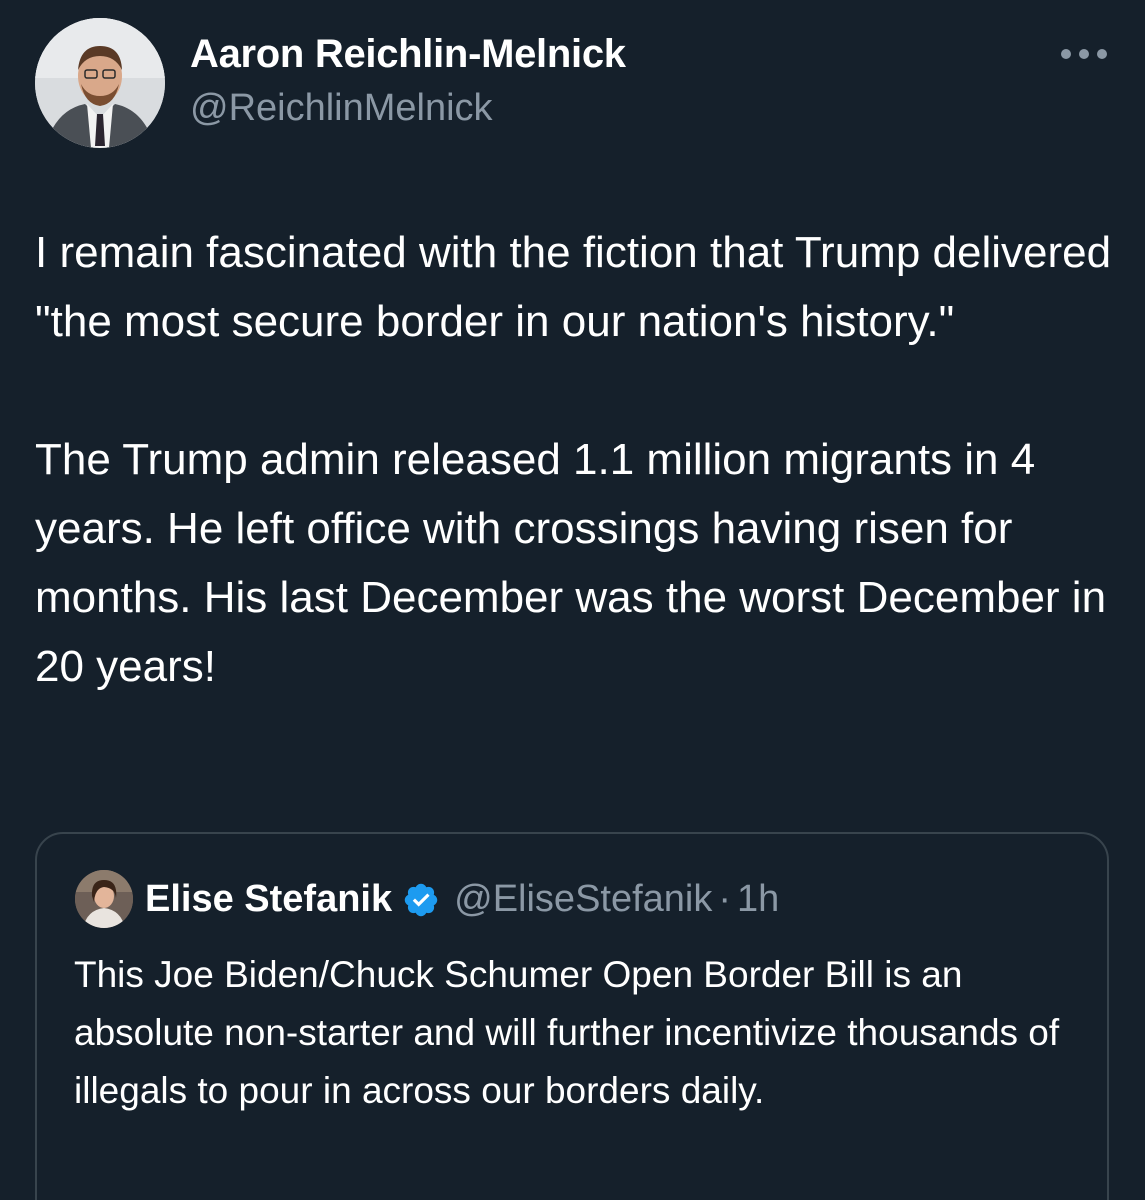 This screenshot has height=1200, width=1145. I want to click on quoted-author-avatar, so click(104, 899).